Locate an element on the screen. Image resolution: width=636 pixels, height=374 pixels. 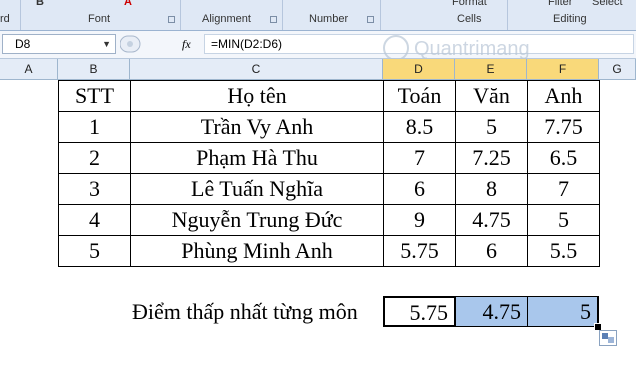
cell-stt: 5 is located at coordinates (94, 251).